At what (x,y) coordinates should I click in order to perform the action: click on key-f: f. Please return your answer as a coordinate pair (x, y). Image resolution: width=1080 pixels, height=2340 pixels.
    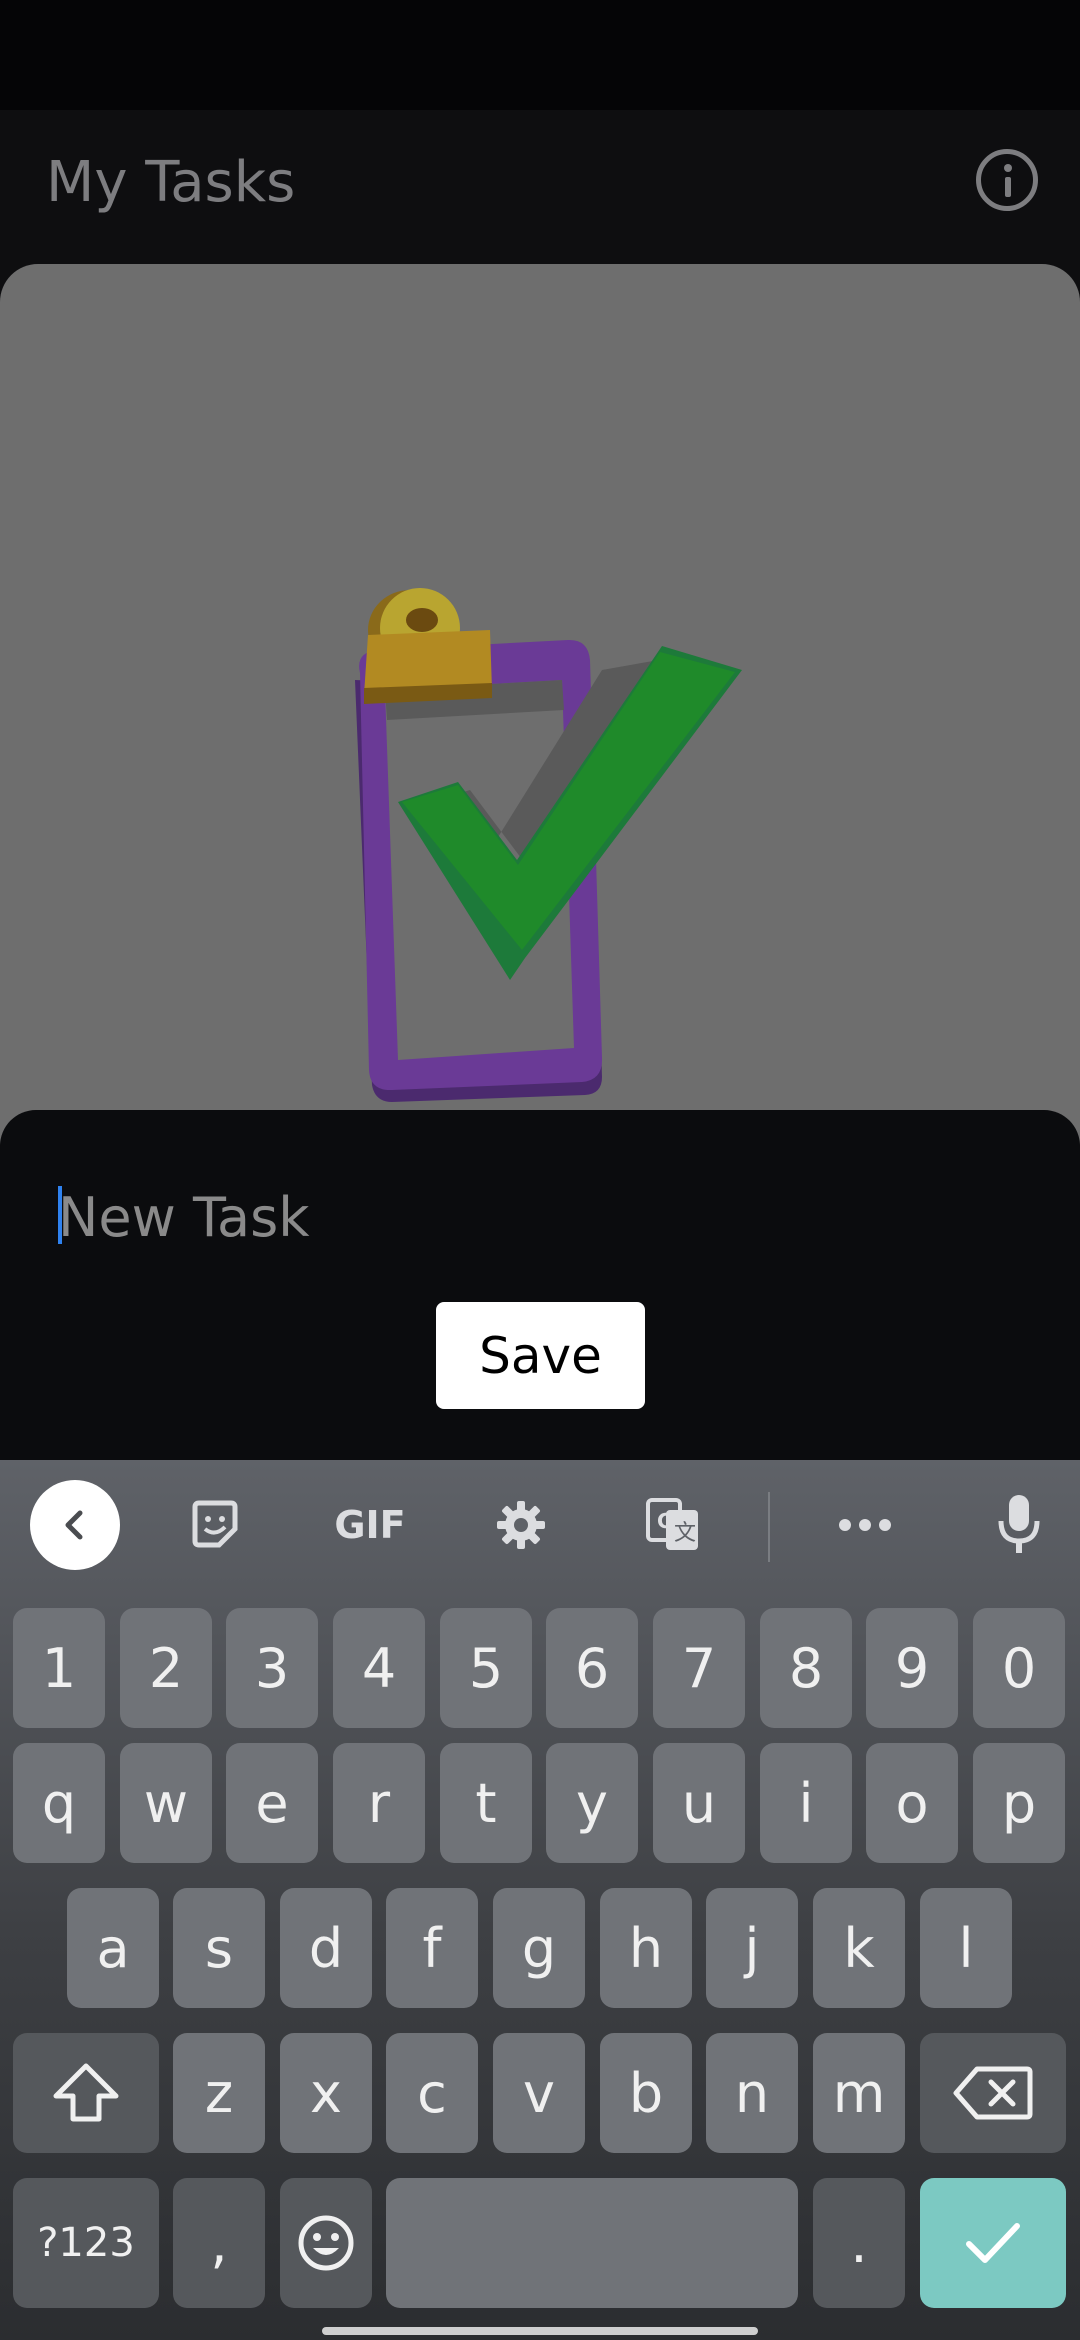
    Looking at the image, I should click on (432, 1948).